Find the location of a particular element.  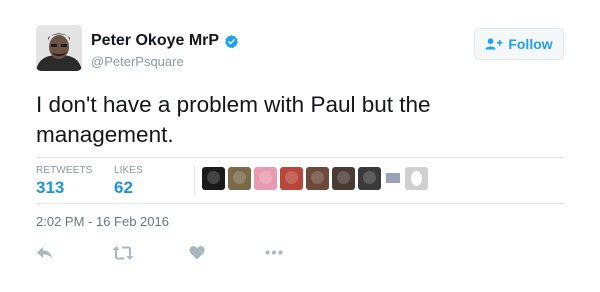

author-handle: @PeterPsquare is located at coordinates (137, 61).